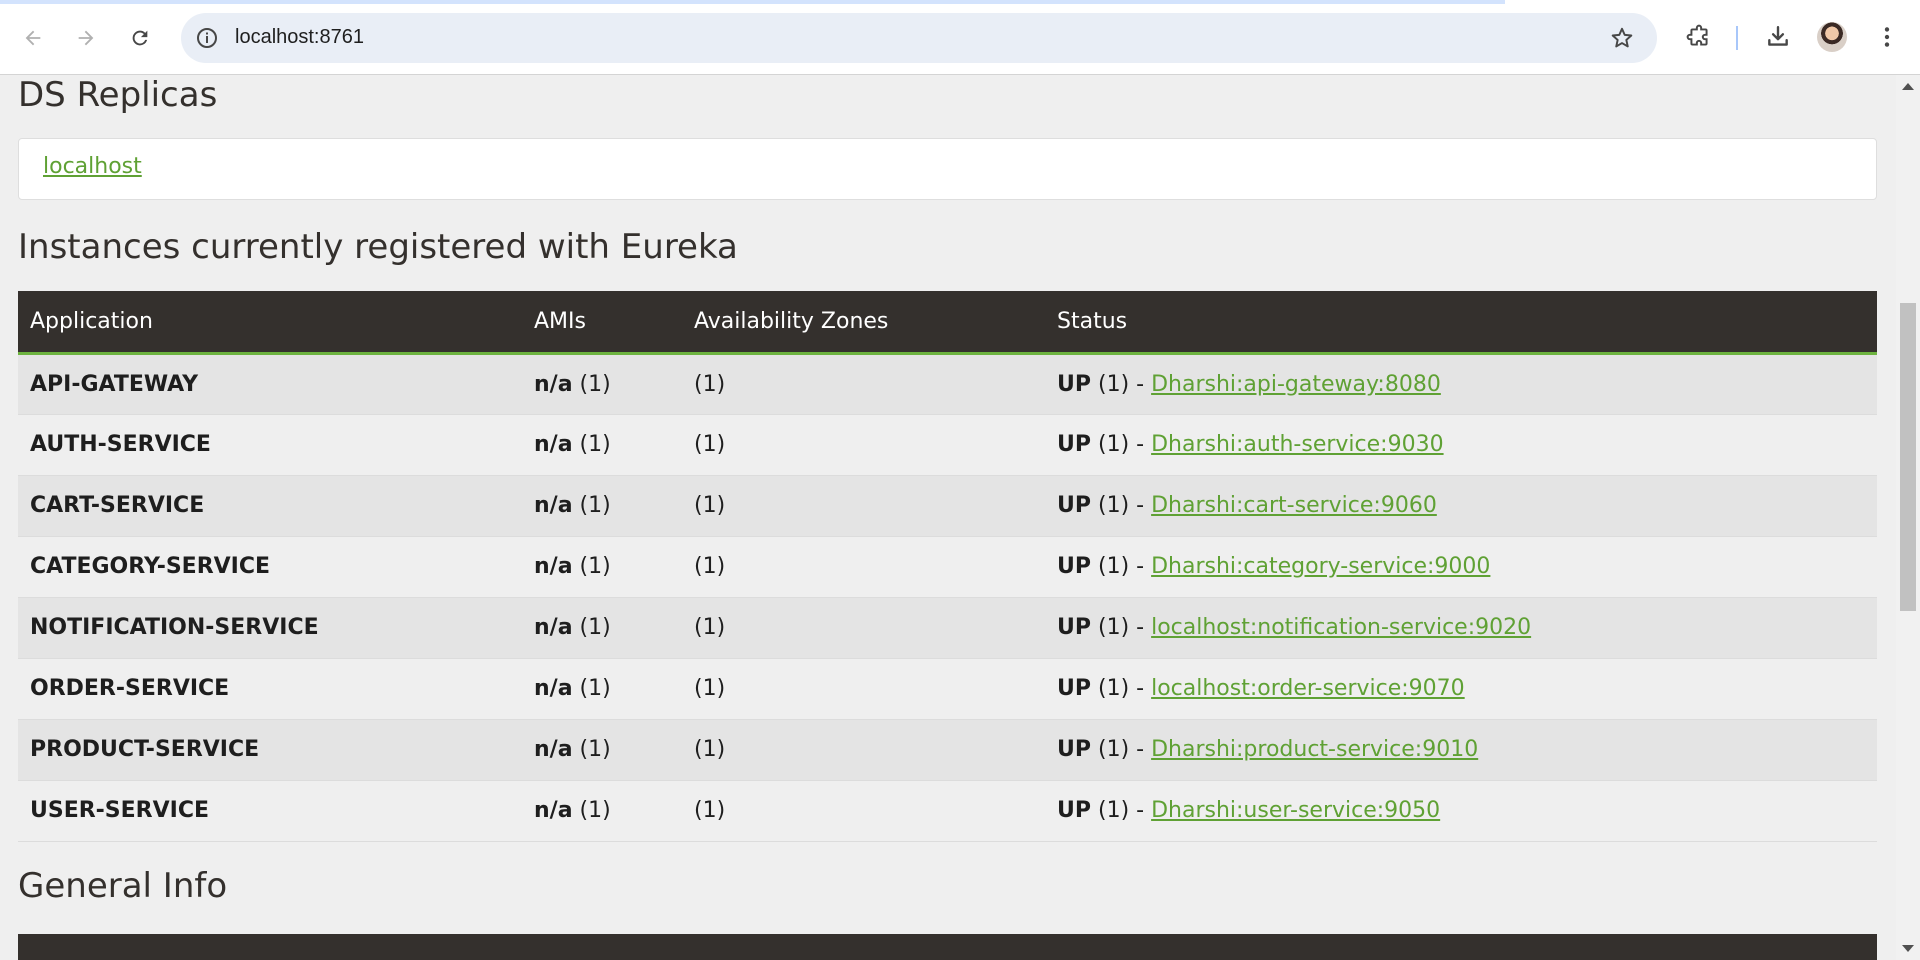 The image size is (1920, 960). I want to click on reload-button, so click(140, 38).